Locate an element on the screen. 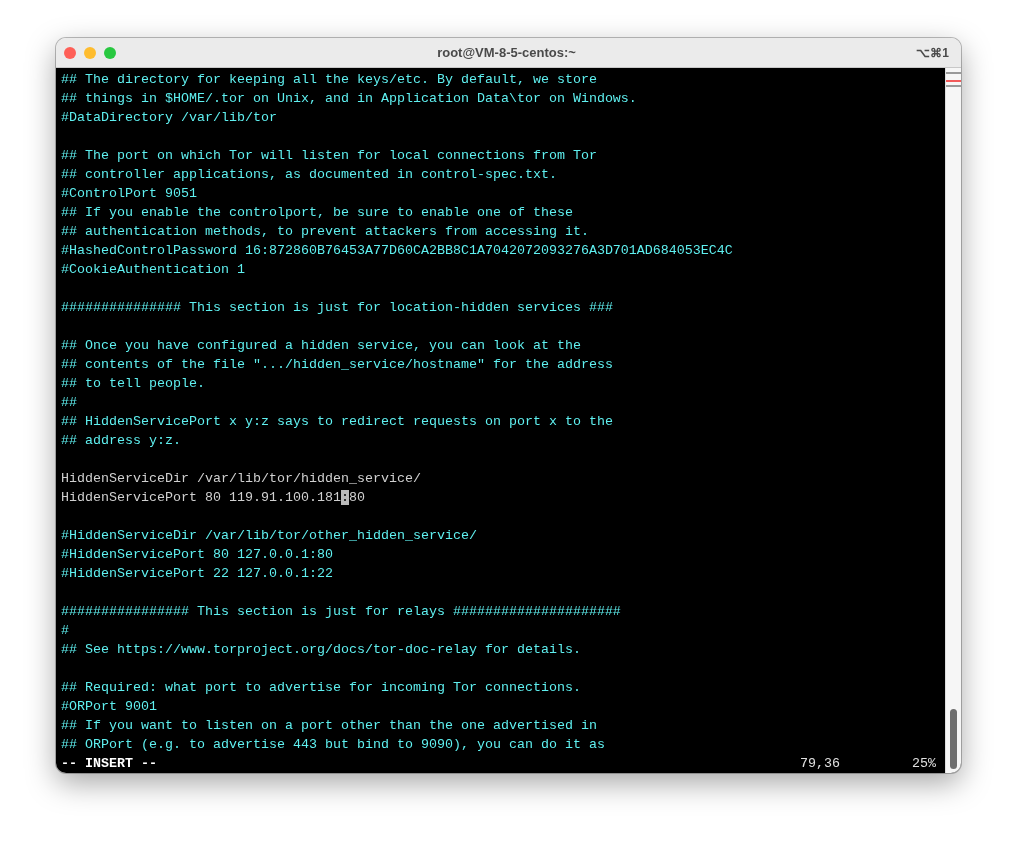 This screenshot has width=1017, height=848. comment-line: #DataDirectory /var/lib/tor is located at coordinates (169, 118).